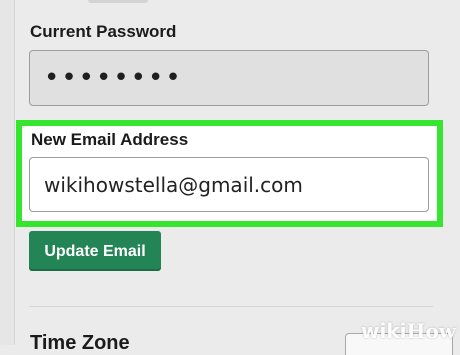 The width and height of the screenshot is (460, 355). What do you see at coordinates (231, 306) in the screenshot?
I see `section-divider` at bounding box center [231, 306].